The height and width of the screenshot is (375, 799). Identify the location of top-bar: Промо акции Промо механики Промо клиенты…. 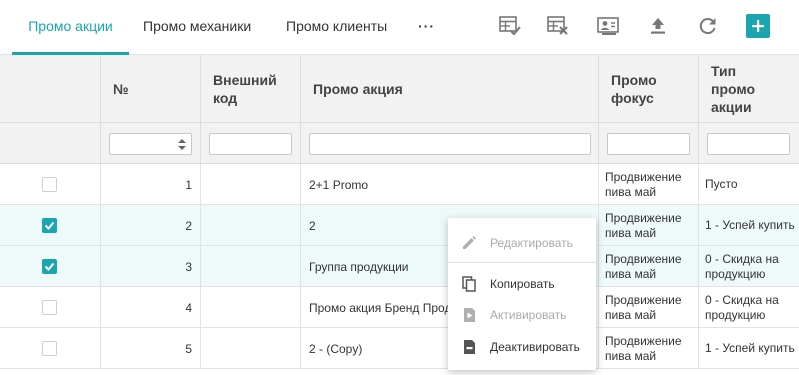
(399, 27).